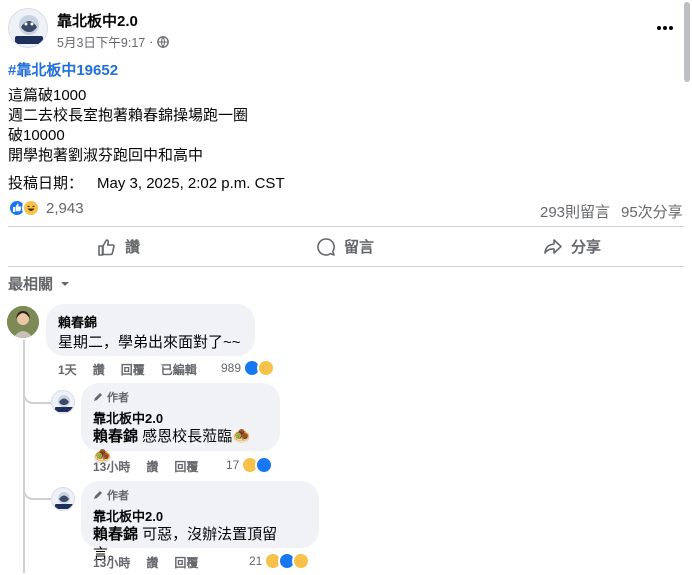 The width and height of the screenshot is (692, 575). Describe the element at coordinates (575, 211) in the screenshot. I see `comment-count: 293則留言` at that location.